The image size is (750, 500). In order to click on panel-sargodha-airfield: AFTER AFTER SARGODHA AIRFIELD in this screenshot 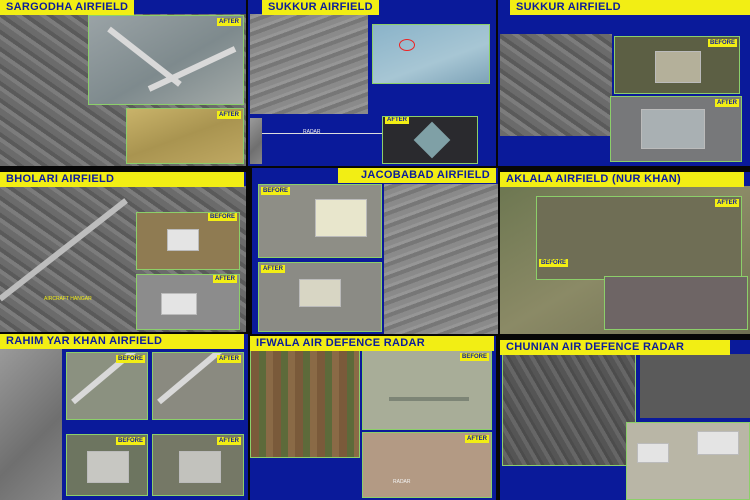, I will do `click(123, 83)`.